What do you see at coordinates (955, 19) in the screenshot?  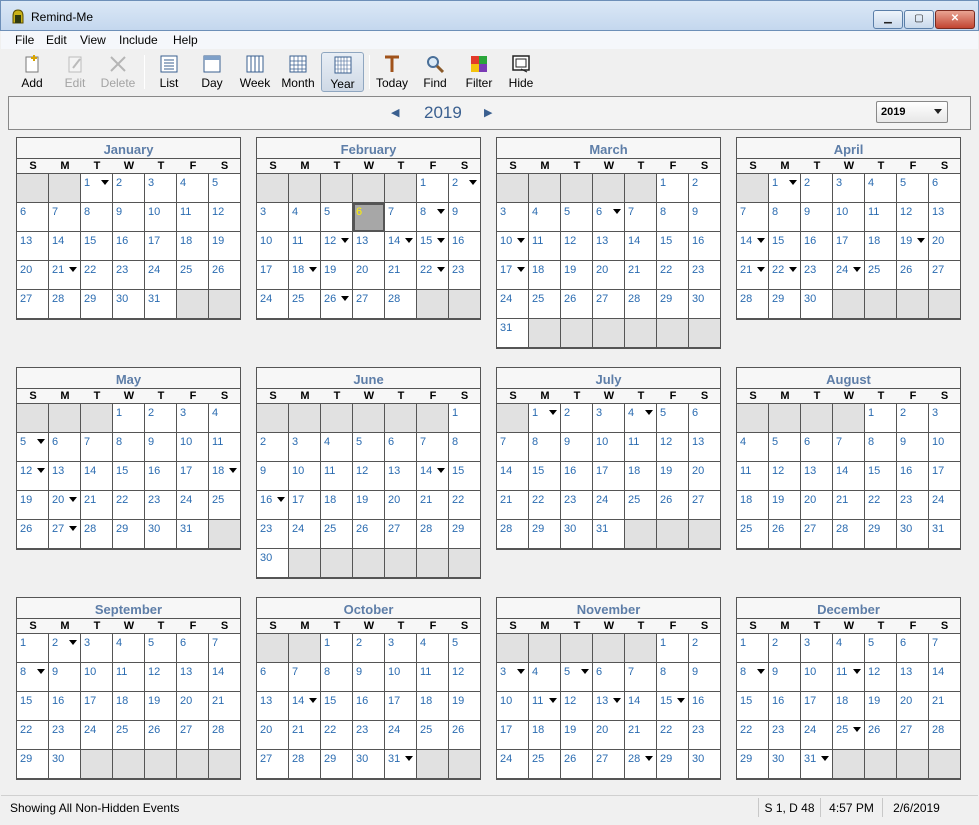 I see `close-button: ✕` at bounding box center [955, 19].